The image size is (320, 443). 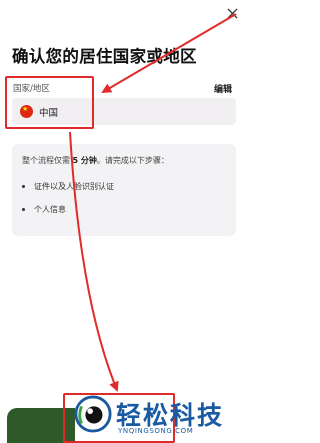 I want to click on watermark-logo-icon, so click(x=93, y=414).